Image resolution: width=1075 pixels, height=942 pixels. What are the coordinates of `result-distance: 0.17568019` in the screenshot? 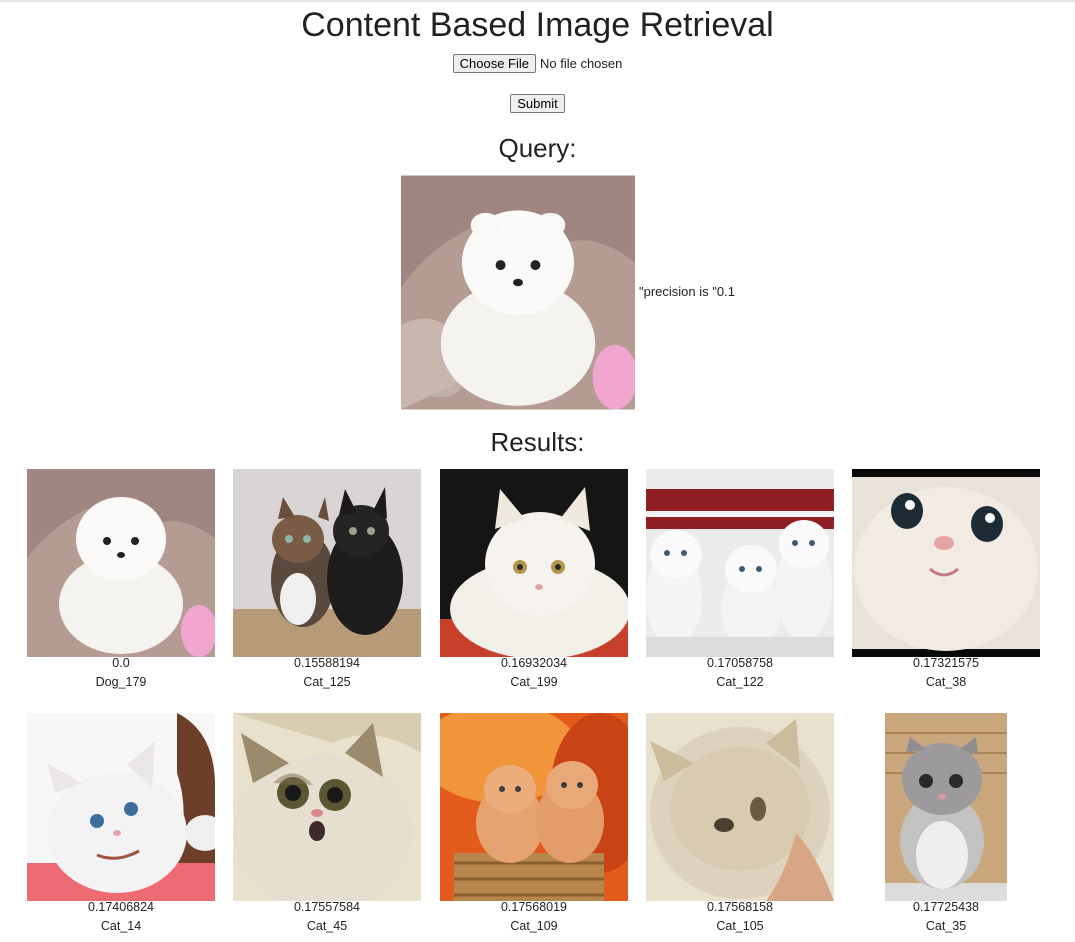 It's located at (534, 907).